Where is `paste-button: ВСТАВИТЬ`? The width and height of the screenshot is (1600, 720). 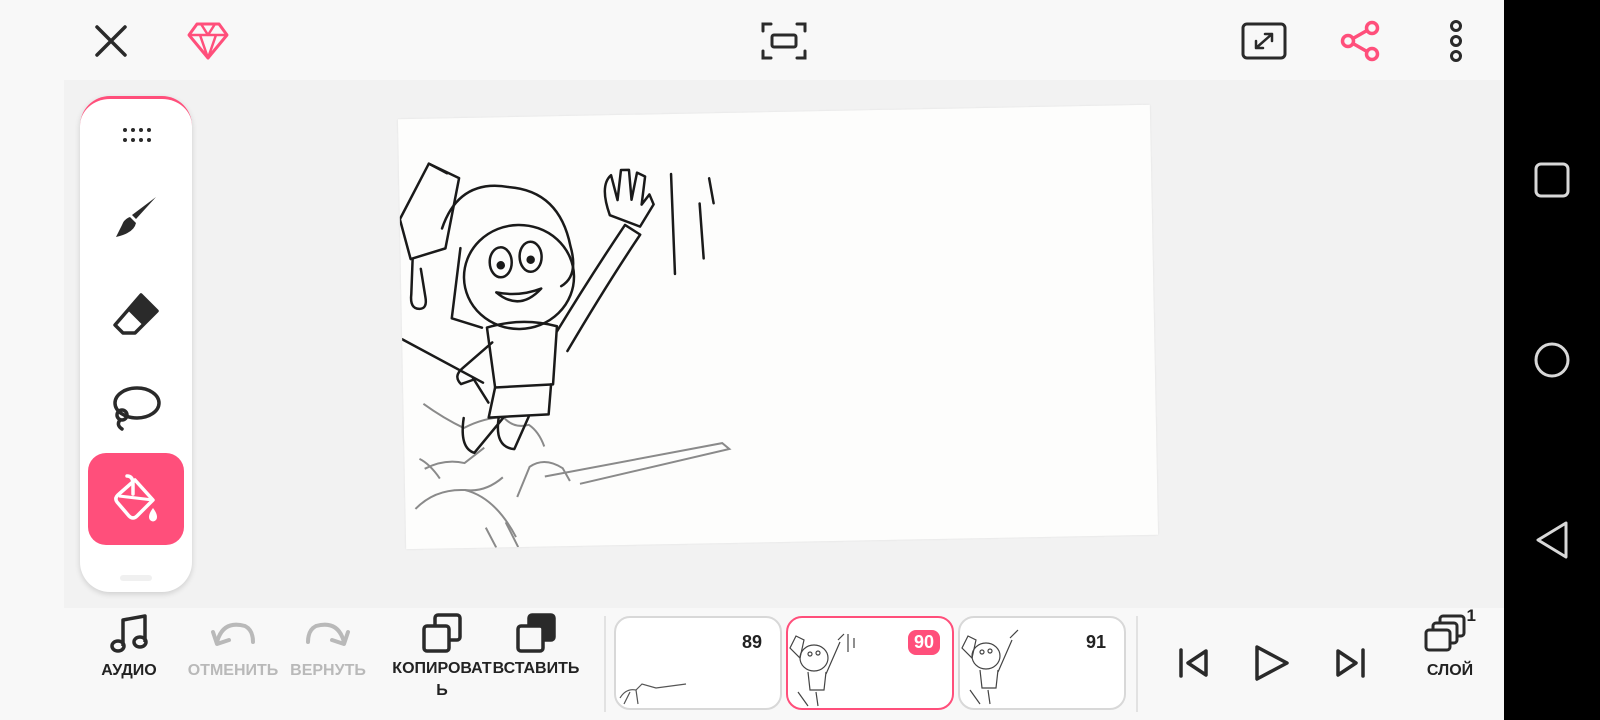
paste-button: ВСТАВИТЬ is located at coordinates (536, 646).